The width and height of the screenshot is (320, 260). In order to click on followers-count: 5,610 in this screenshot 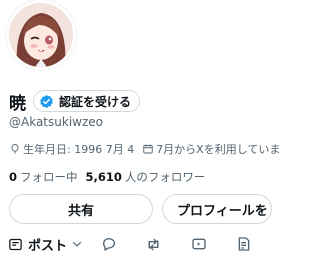, I will do `click(103, 177)`.